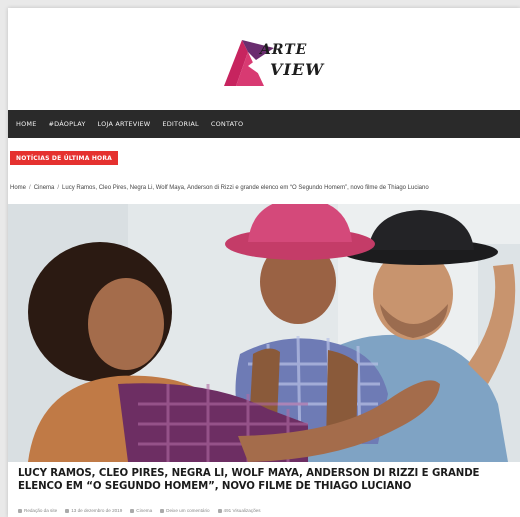  Describe the element at coordinates (242, 510) in the screenshot. I see `meta-views-text: 491 Visualizações` at that location.